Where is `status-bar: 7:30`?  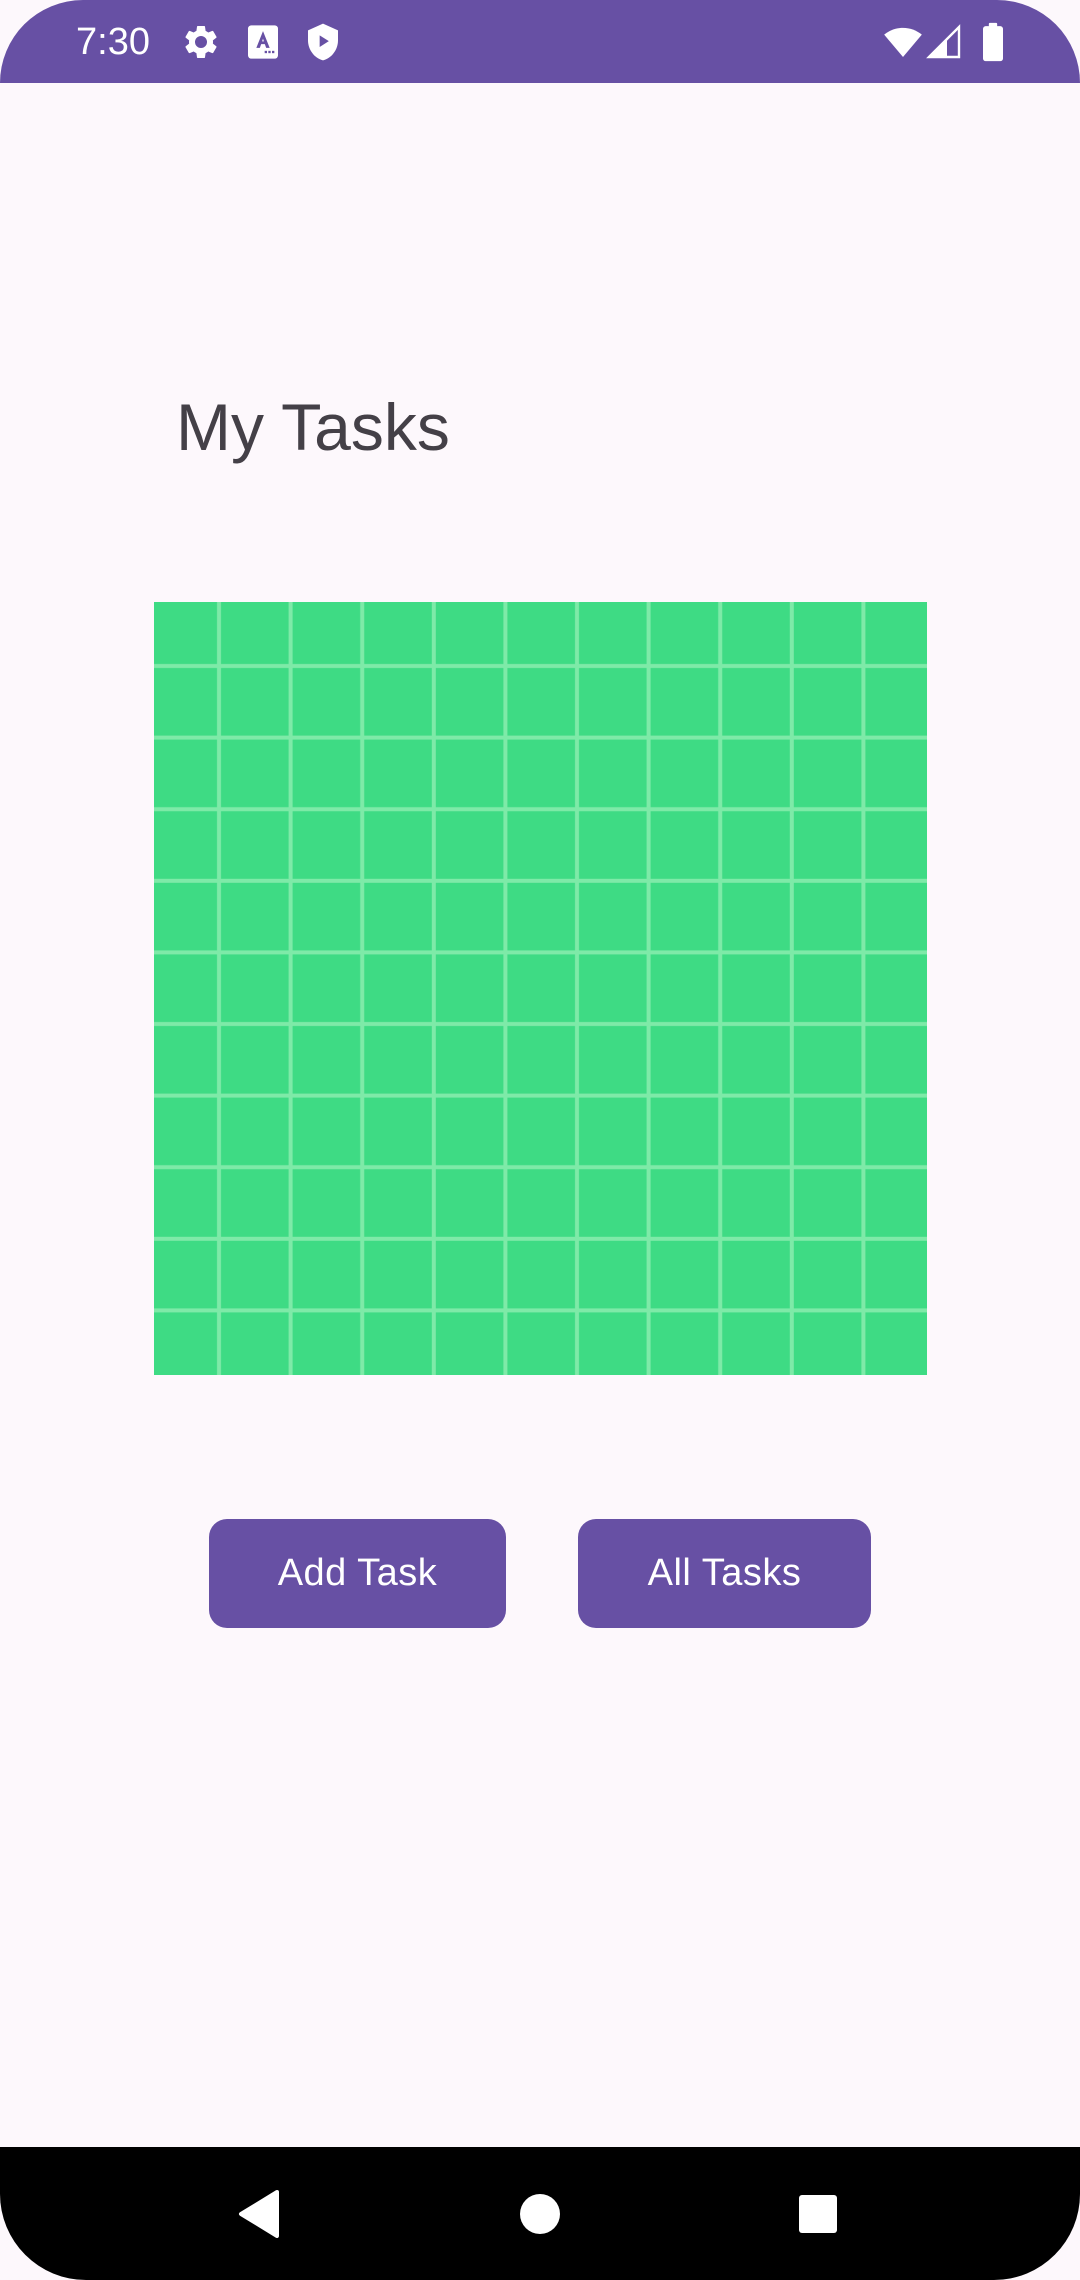
status-bar: 7:30 is located at coordinates (540, 41).